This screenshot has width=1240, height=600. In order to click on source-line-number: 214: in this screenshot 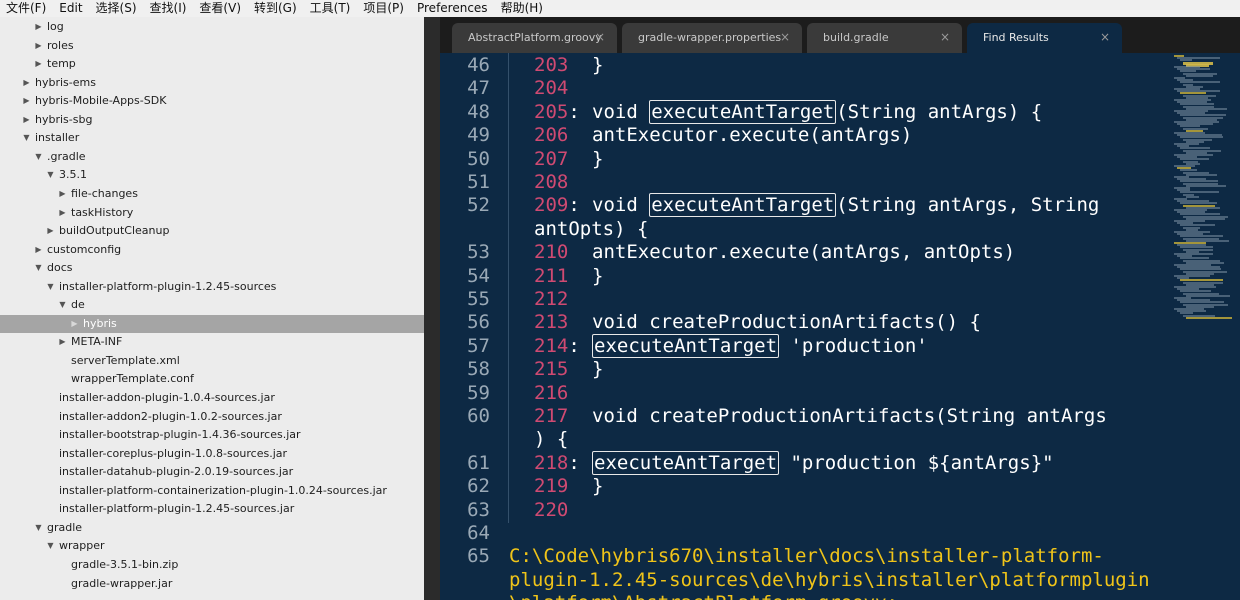, I will do `click(557, 345)`.